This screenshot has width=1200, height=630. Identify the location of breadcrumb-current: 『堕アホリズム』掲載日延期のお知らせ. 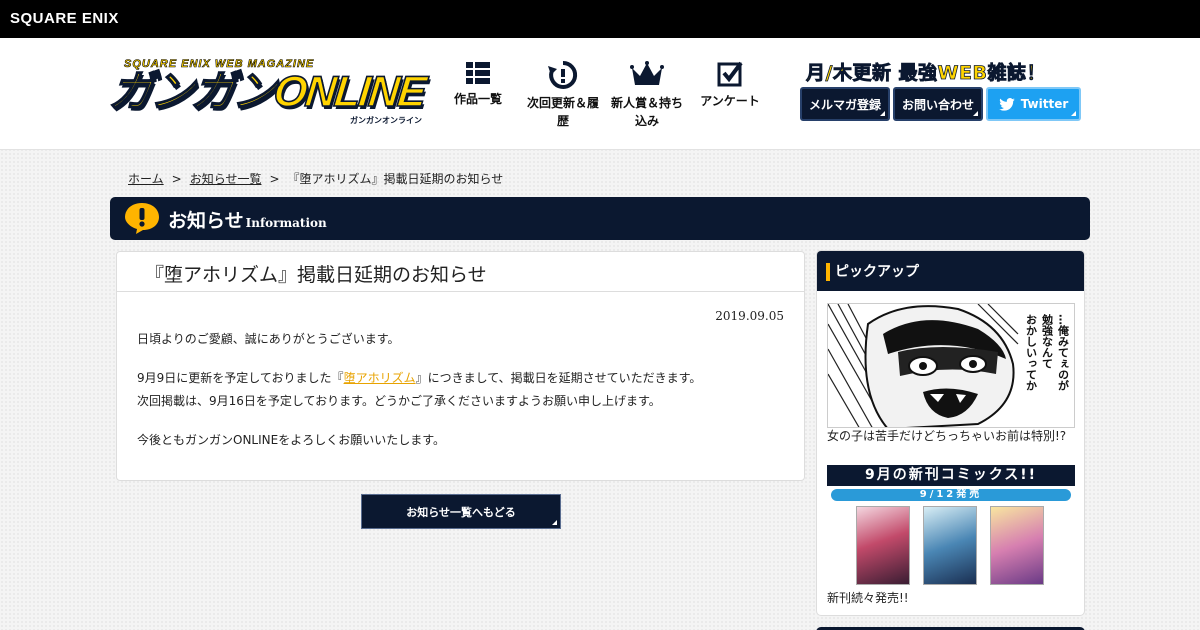
(395, 179).